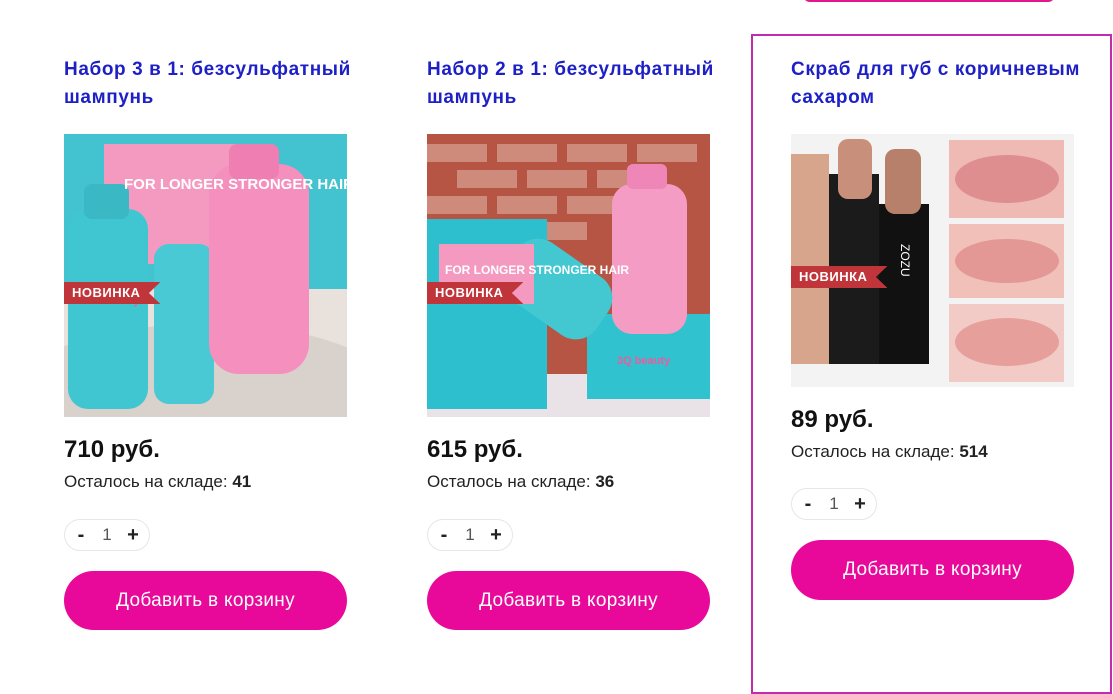 The height and width of the screenshot is (694, 1113). I want to click on top-button-edge, so click(929, 1).